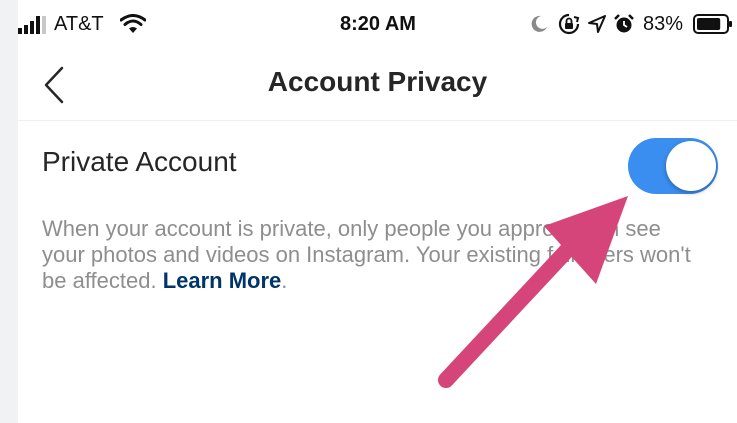 This screenshot has width=737, height=423. I want to click on private-account-toggle, so click(673, 166).